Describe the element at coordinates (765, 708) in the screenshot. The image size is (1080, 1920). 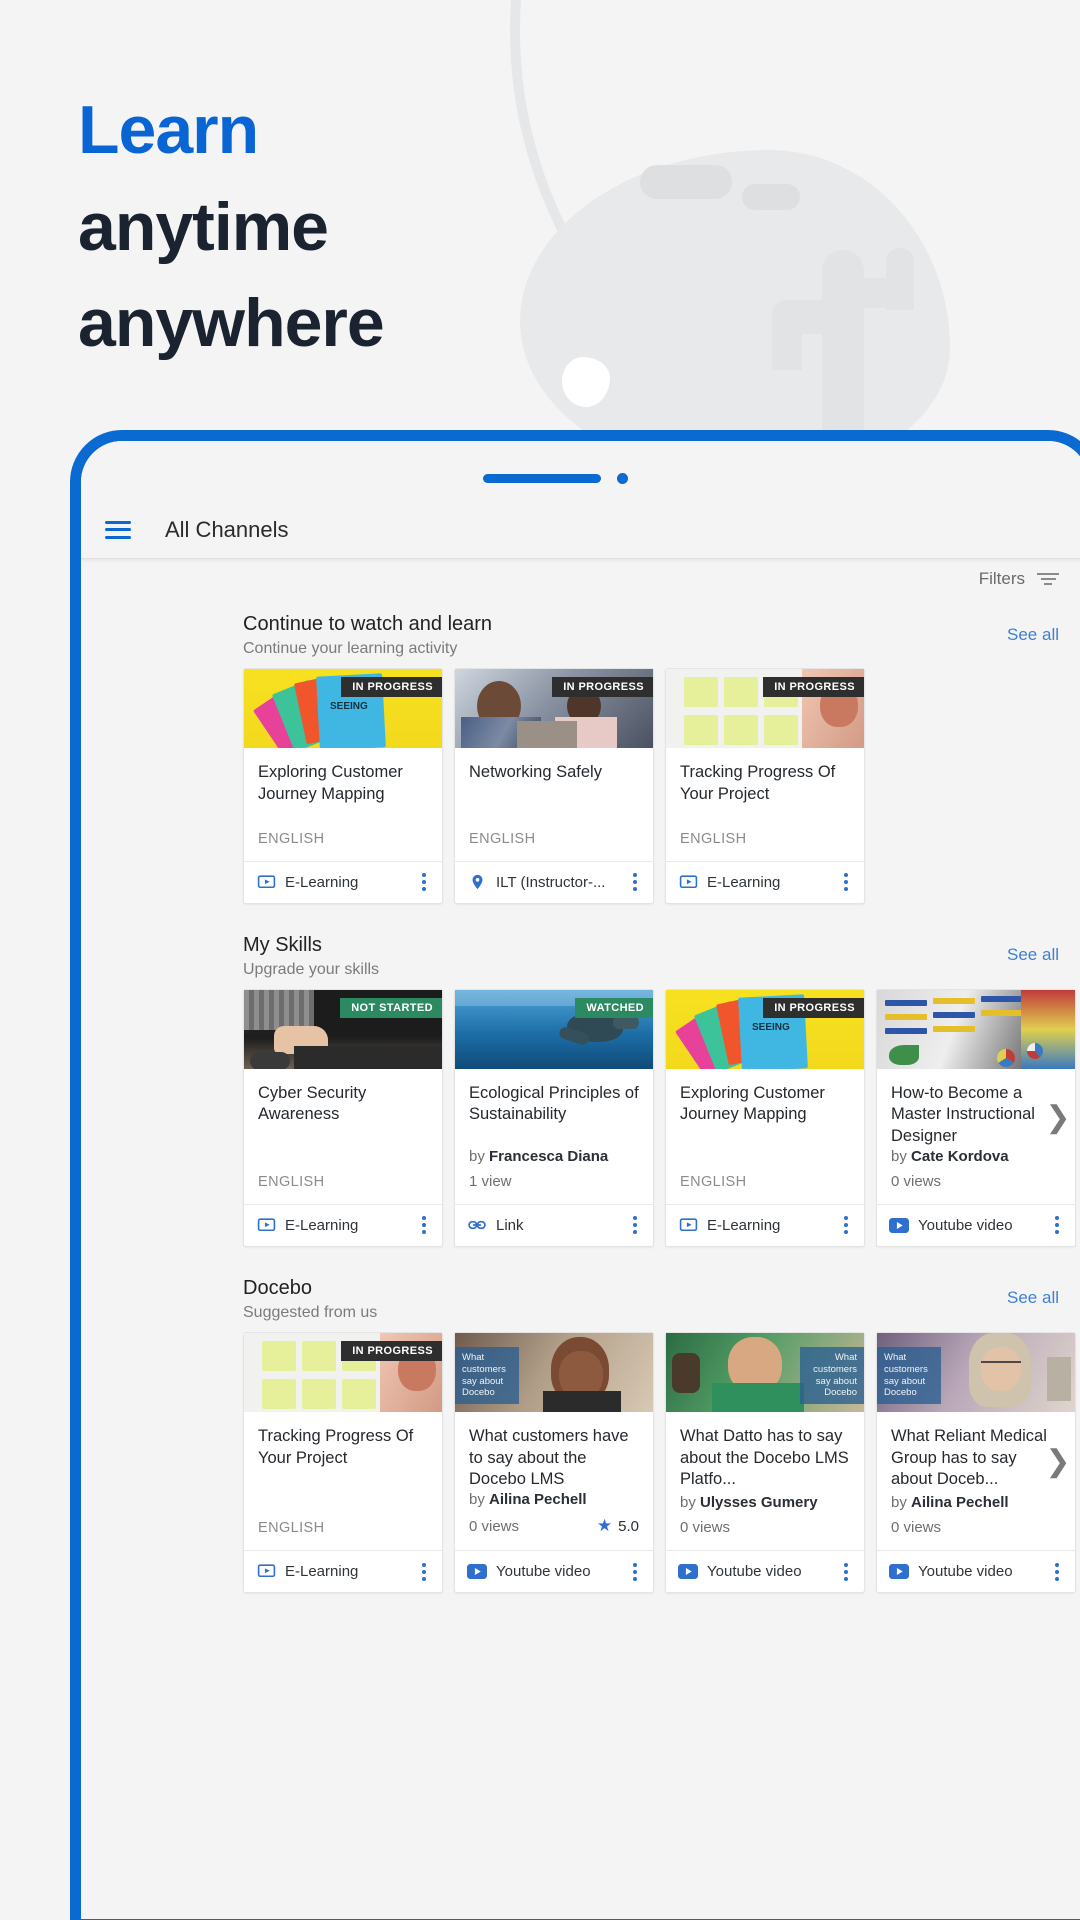
I see `card-thumbnail: IN PROGRESS` at that location.